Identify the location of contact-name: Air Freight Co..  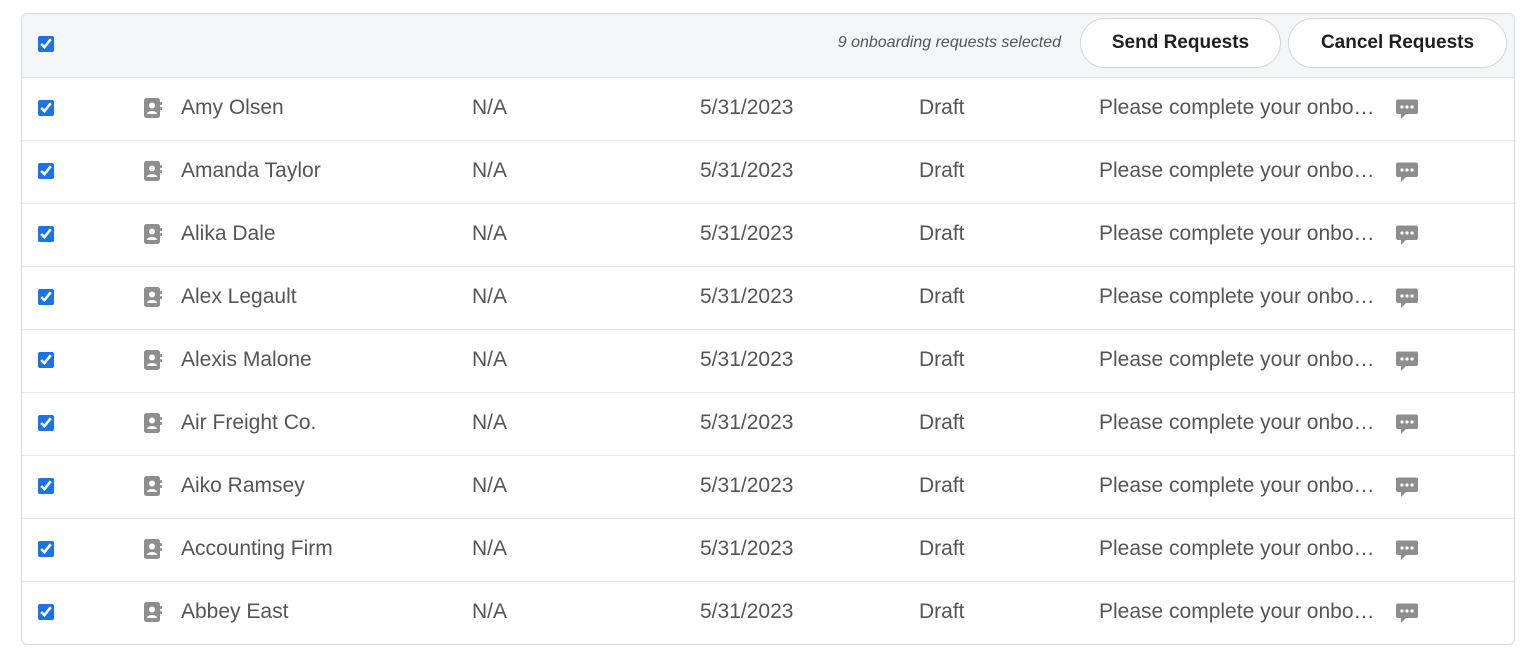
(249, 422).